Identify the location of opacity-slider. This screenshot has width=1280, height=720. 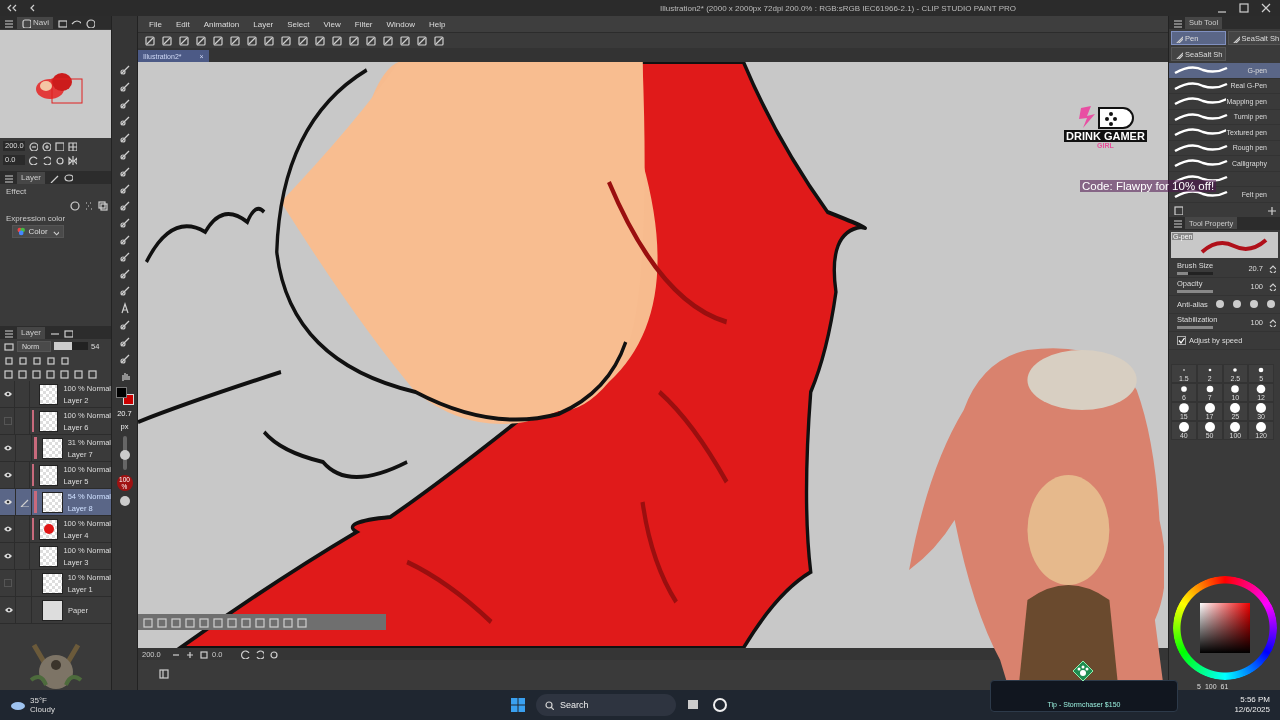
(71, 346).